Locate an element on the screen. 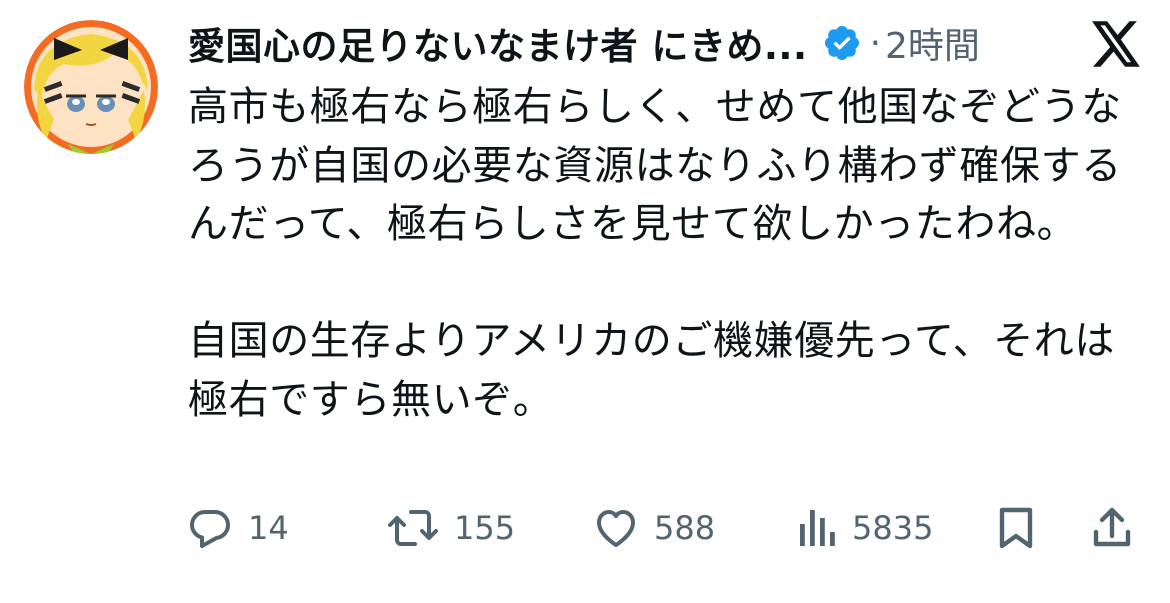 This screenshot has height=603, width=1170. verified-badge-icon is located at coordinates (842, 43).